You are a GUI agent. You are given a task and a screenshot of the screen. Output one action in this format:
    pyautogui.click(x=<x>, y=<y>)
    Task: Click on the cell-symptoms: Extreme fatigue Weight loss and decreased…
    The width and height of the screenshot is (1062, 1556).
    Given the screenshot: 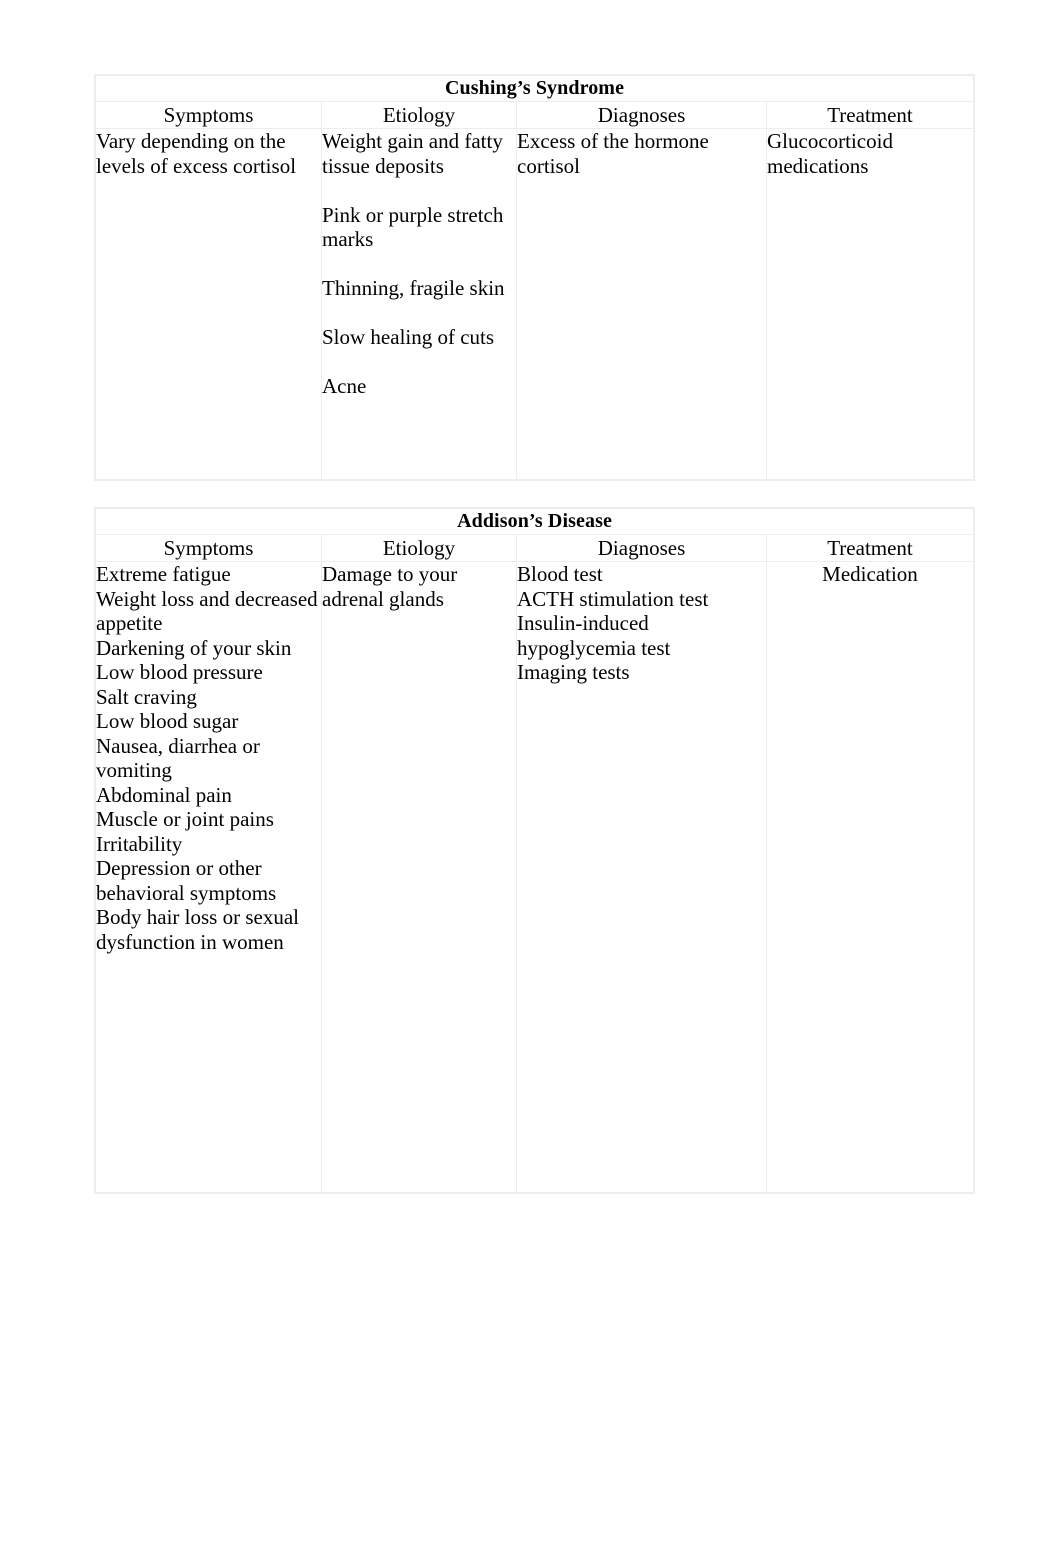 What is the action you would take?
    pyautogui.click(x=209, y=877)
    